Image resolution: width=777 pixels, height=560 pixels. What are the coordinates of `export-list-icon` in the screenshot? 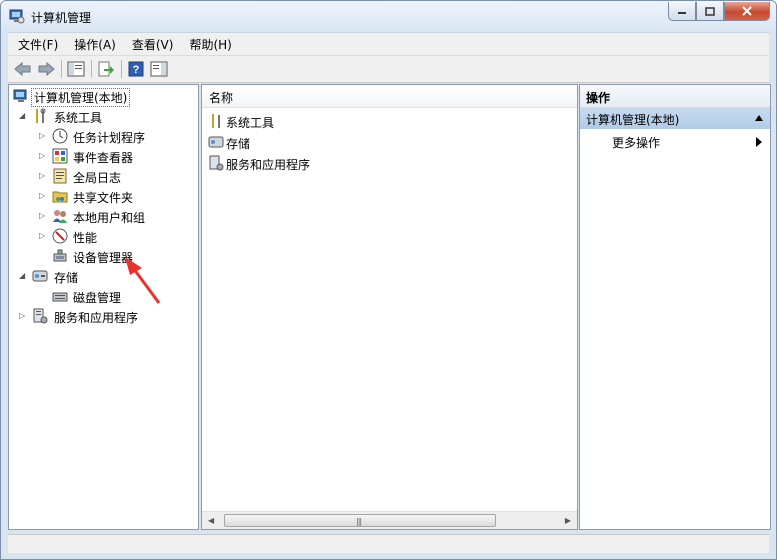 It's located at (106, 69).